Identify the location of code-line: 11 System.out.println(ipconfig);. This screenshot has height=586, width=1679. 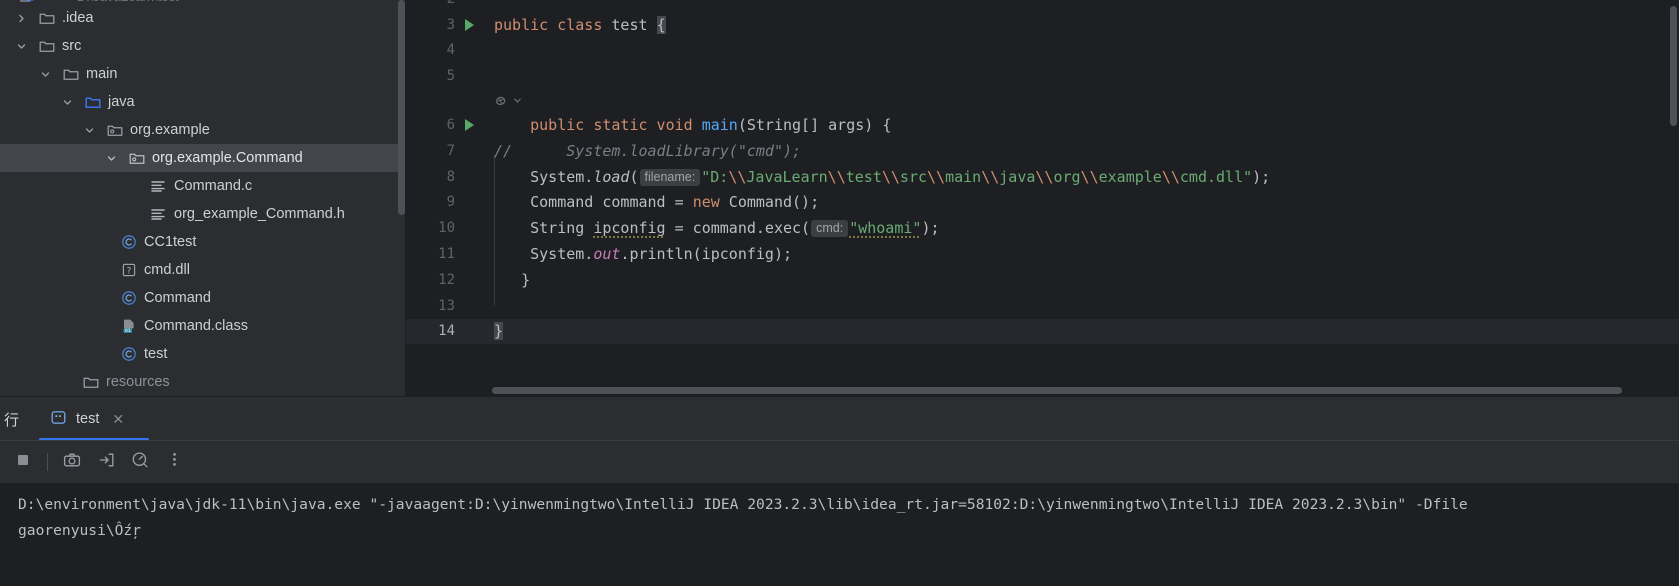
(1042, 254).